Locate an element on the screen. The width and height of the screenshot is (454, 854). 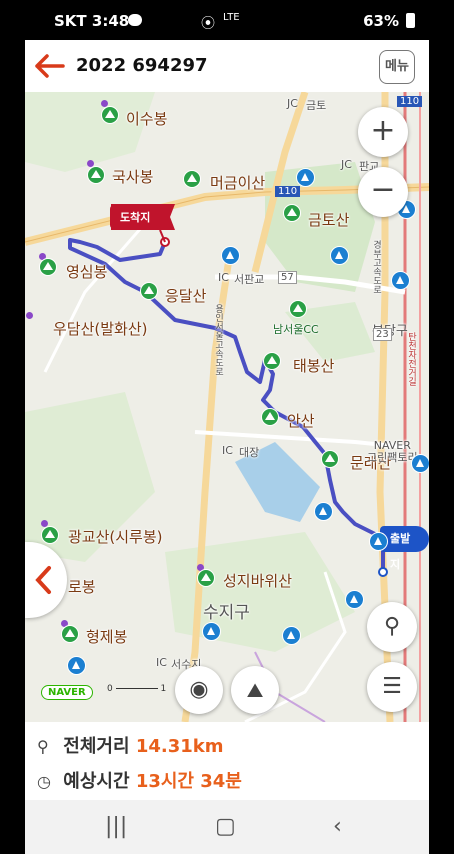
naver-logo: NAVER is located at coordinates (67, 692).